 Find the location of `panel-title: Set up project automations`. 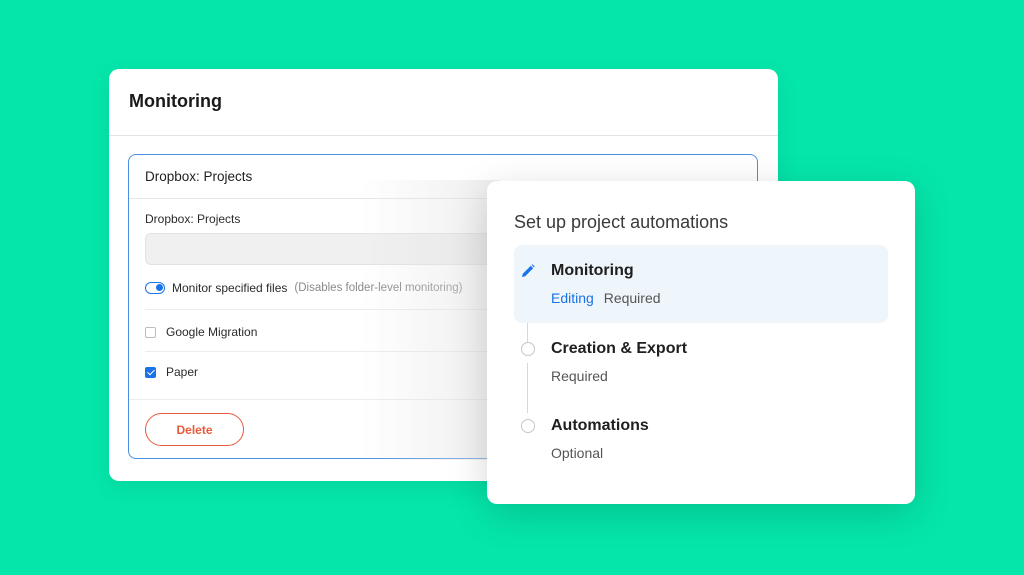

panel-title: Set up project automations is located at coordinates (621, 222).